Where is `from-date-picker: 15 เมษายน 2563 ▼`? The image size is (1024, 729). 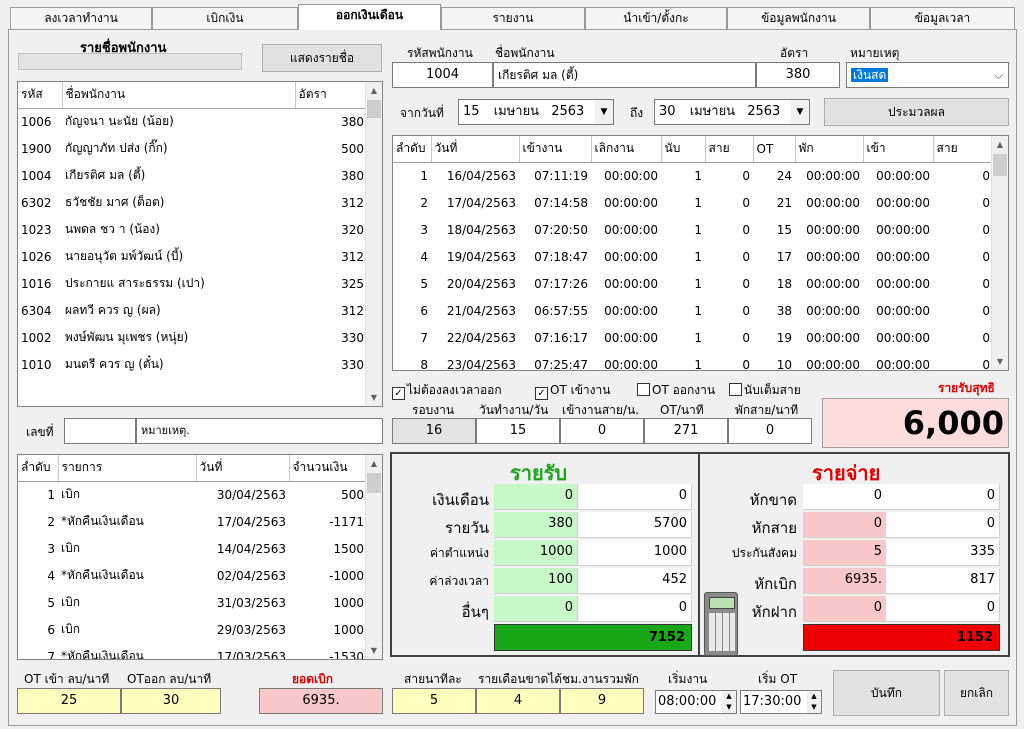
from-date-picker: 15 เมษายน 2563 ▼ is located at coordinates (536, 112).